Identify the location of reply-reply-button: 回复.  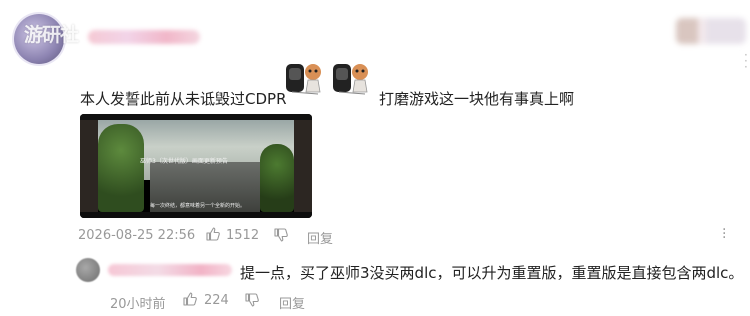
(292, 302).